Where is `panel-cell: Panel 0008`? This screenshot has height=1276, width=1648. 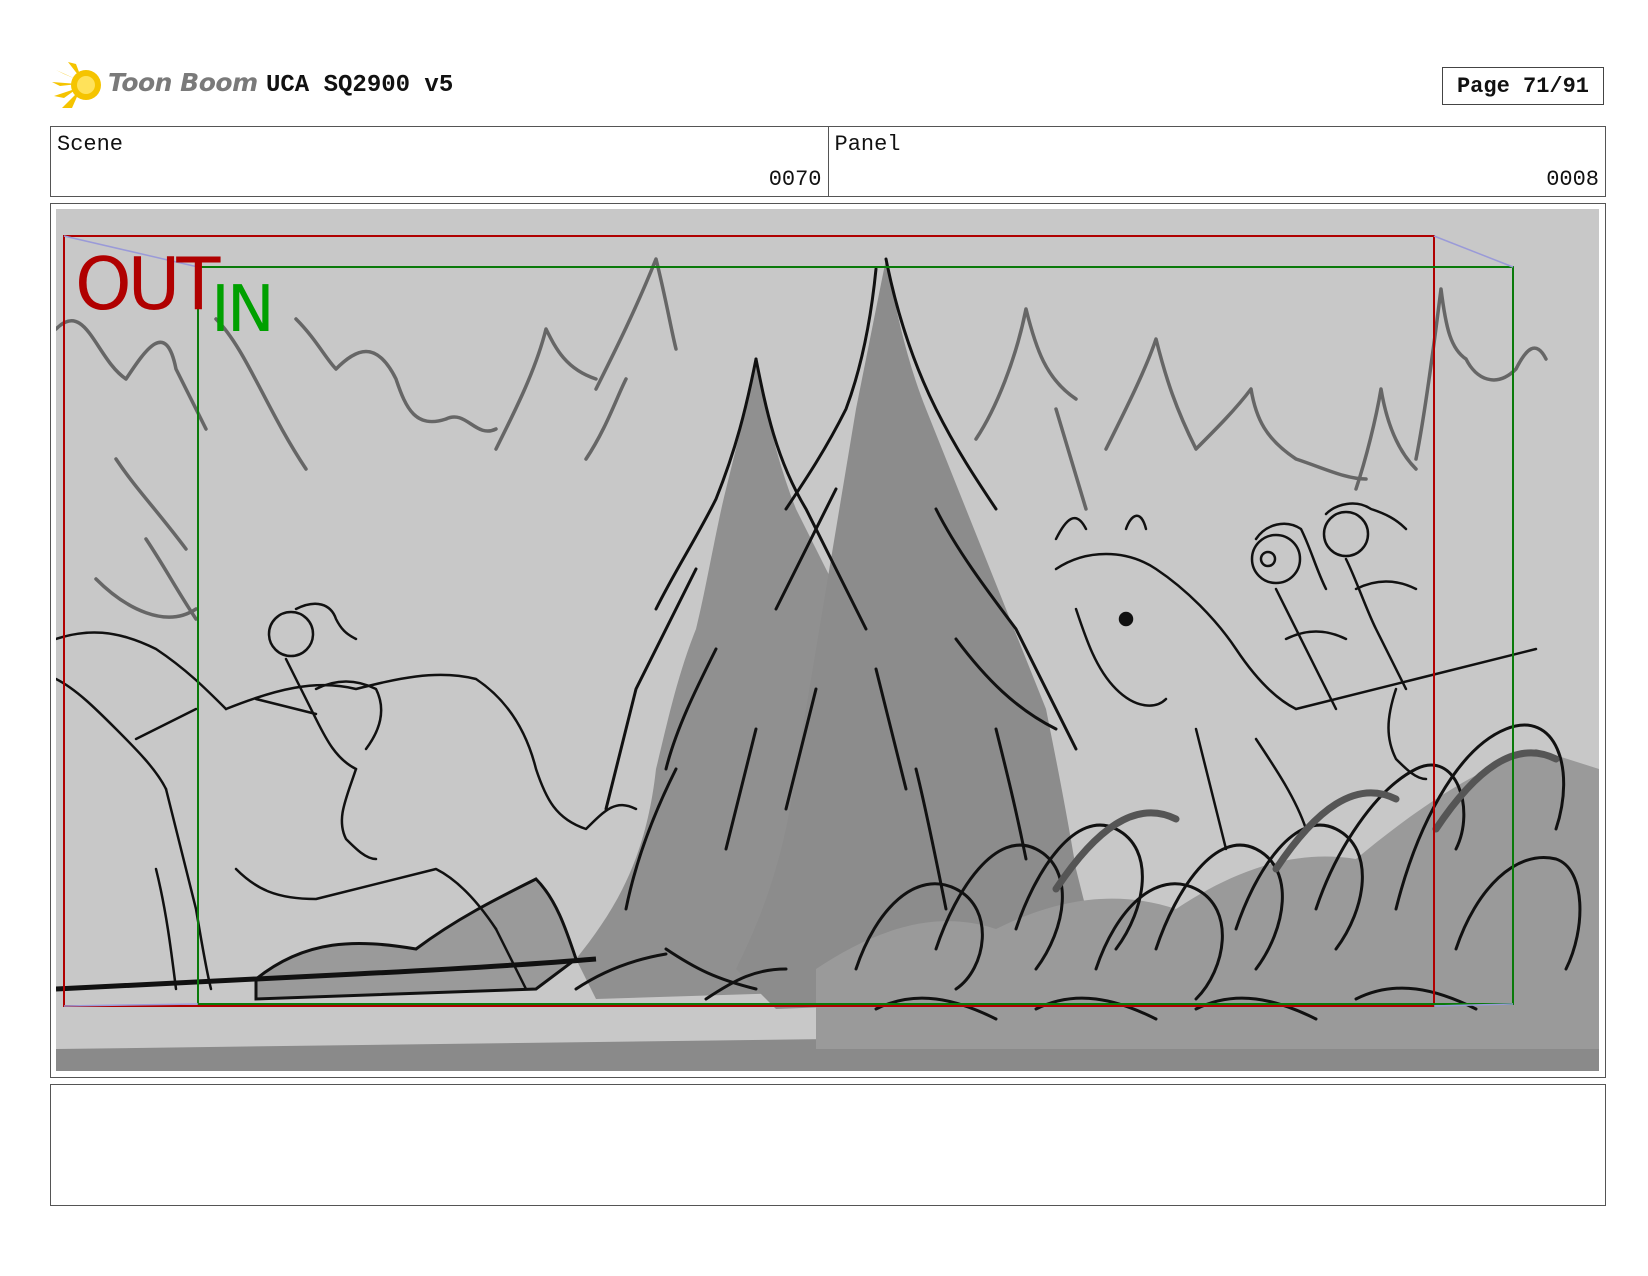 panel-cell: Panel 0008 is located at coordinates (1216, 161).